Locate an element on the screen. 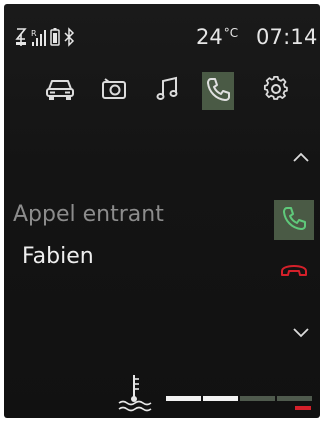 This screenshot has width=323, height=421. chevron-up-icon is located at coordinates (301, 157).